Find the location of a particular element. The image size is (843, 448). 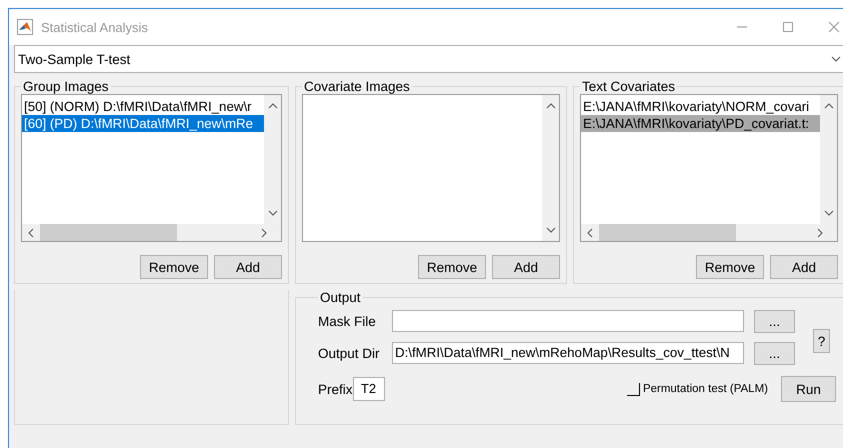

panel-title: Output is located at coordinates (340, 297).